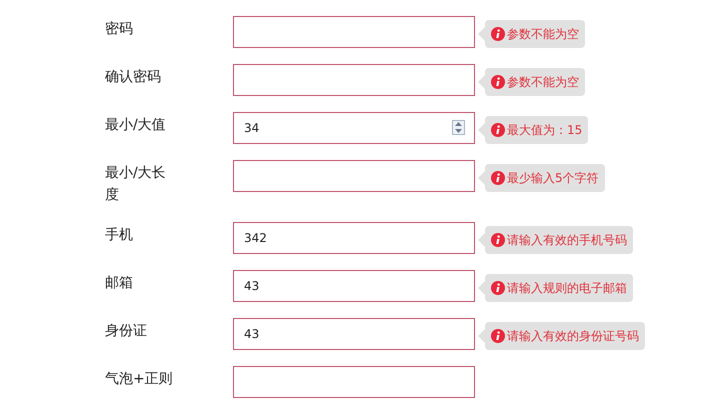 The width and height of the screenshot is (720, 400). What do you see at coordinates (458, 127) in the screenshot?
I see `spinner-icon` at bounding box center [458, 127].